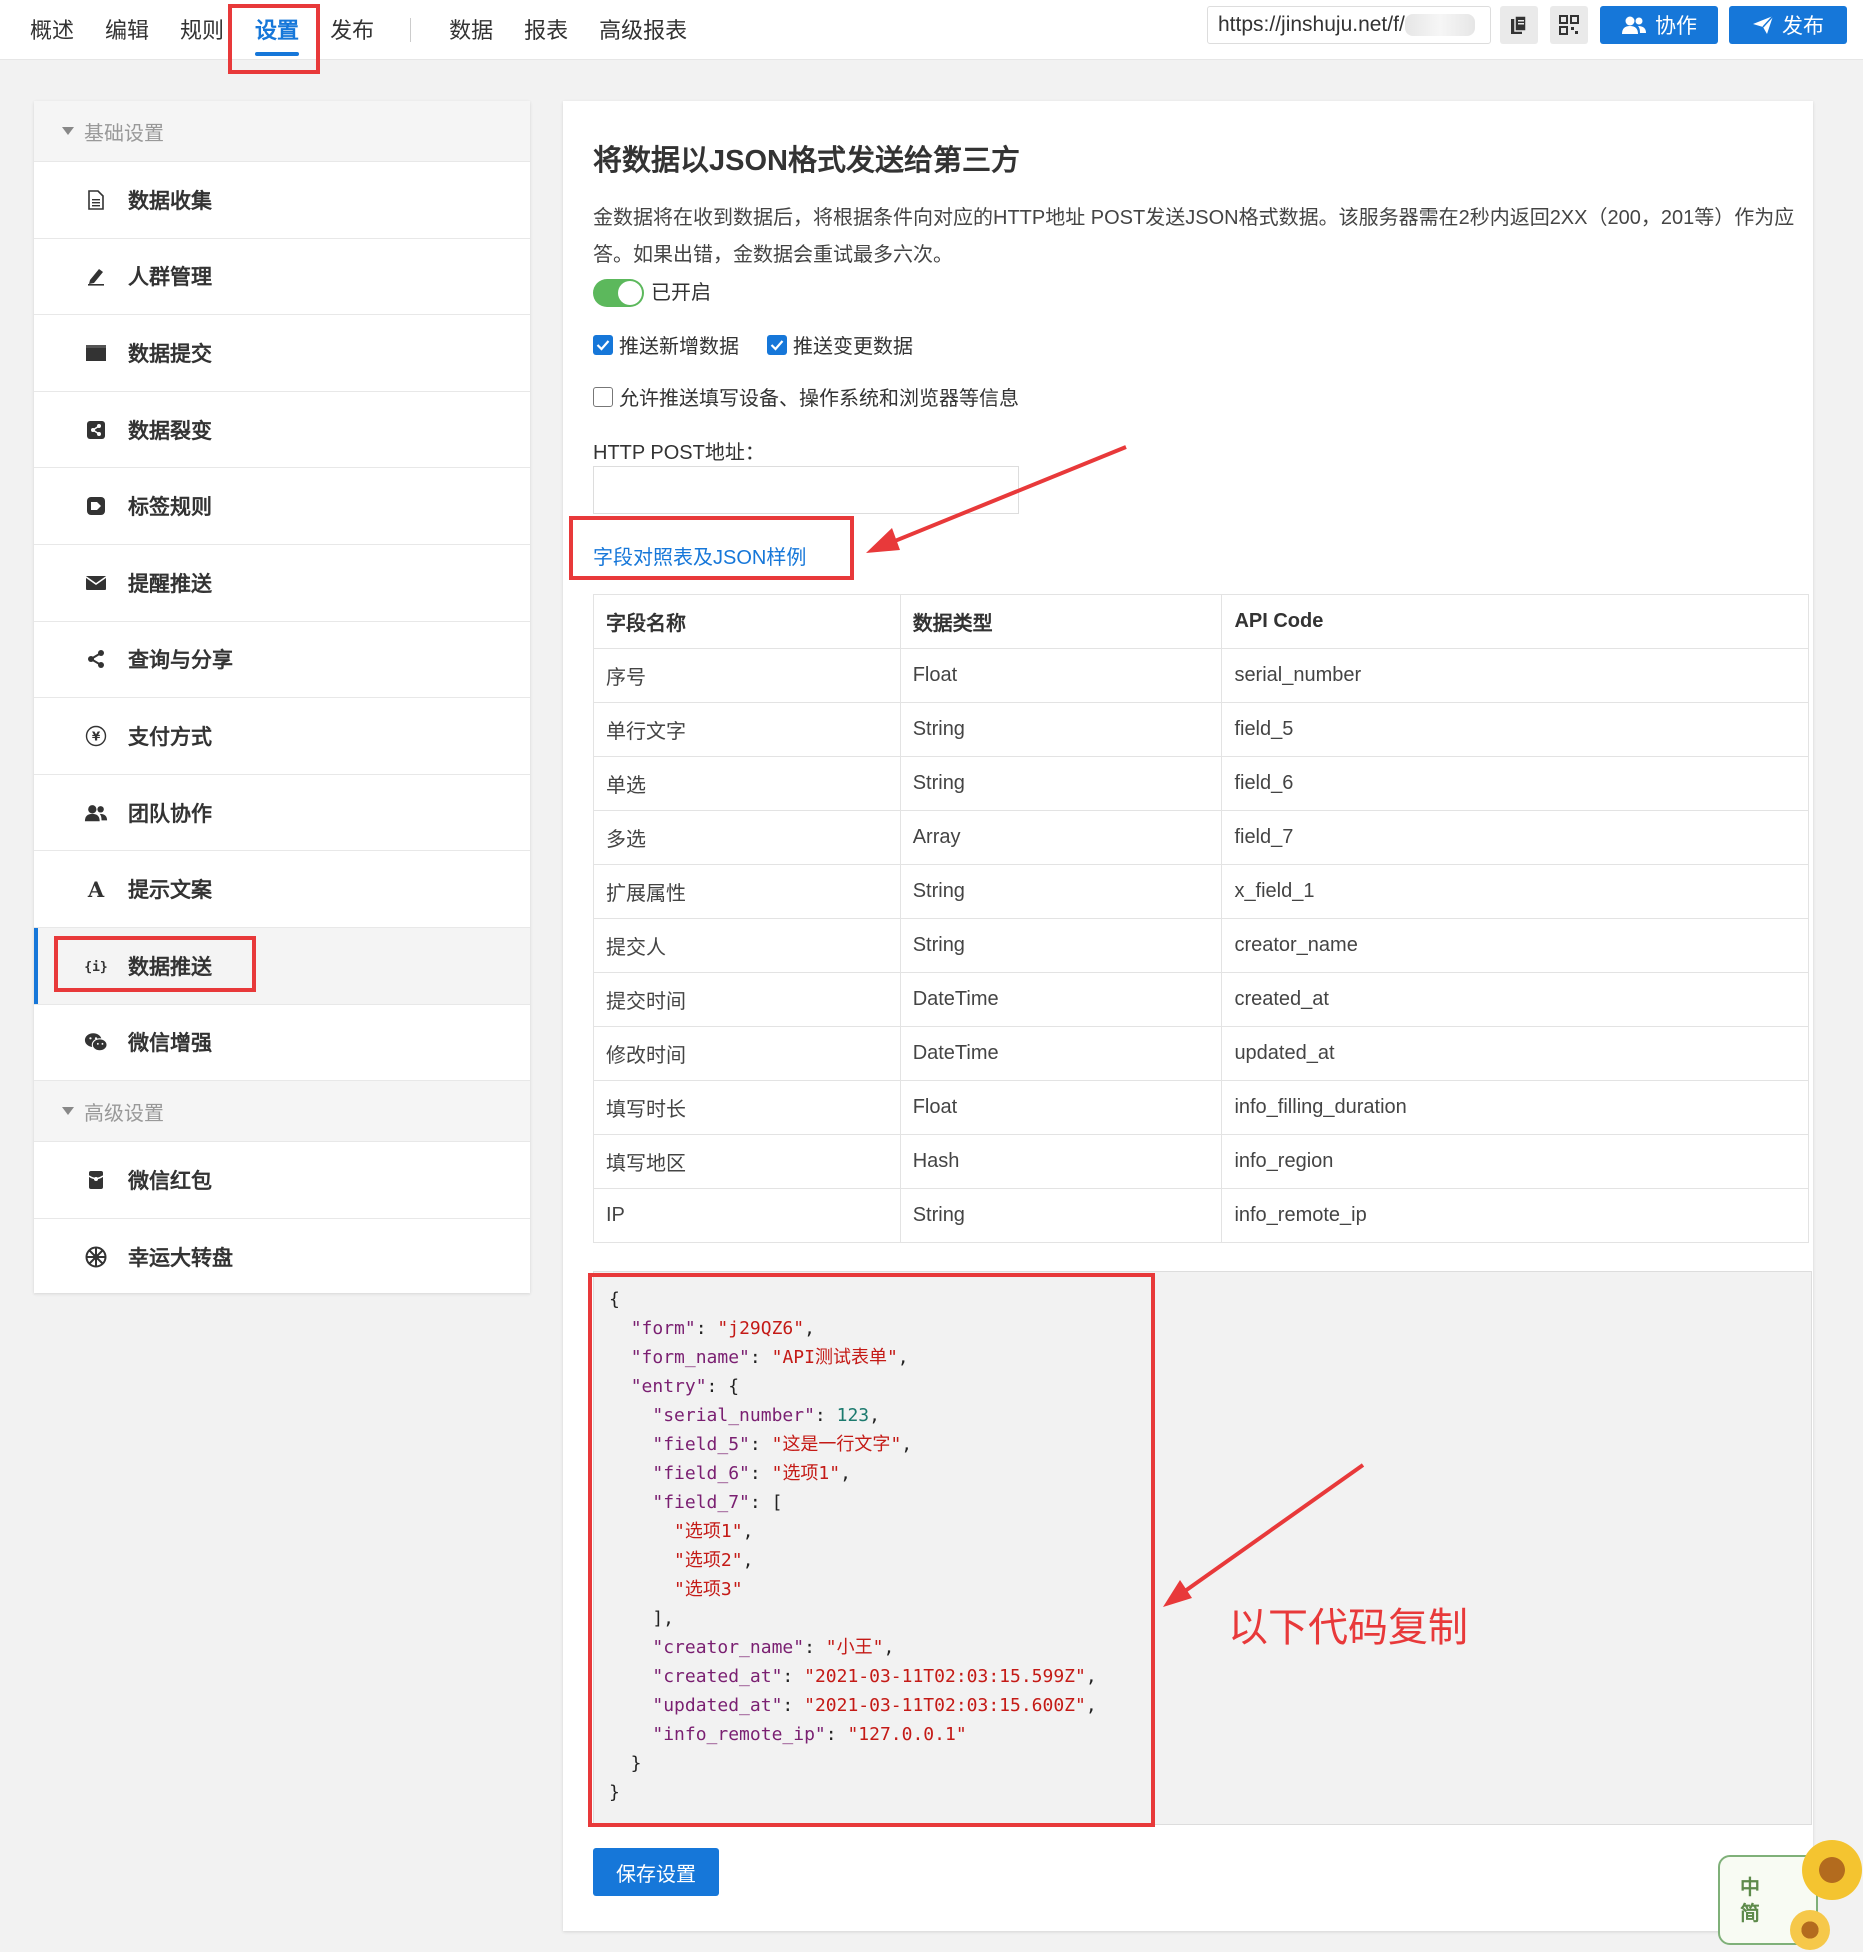 The height and width of the screenshot is (1952, 1863). Describe the element at coordinates (747, 783) in the screenshot. I see `table-cell: 单选` at that location.